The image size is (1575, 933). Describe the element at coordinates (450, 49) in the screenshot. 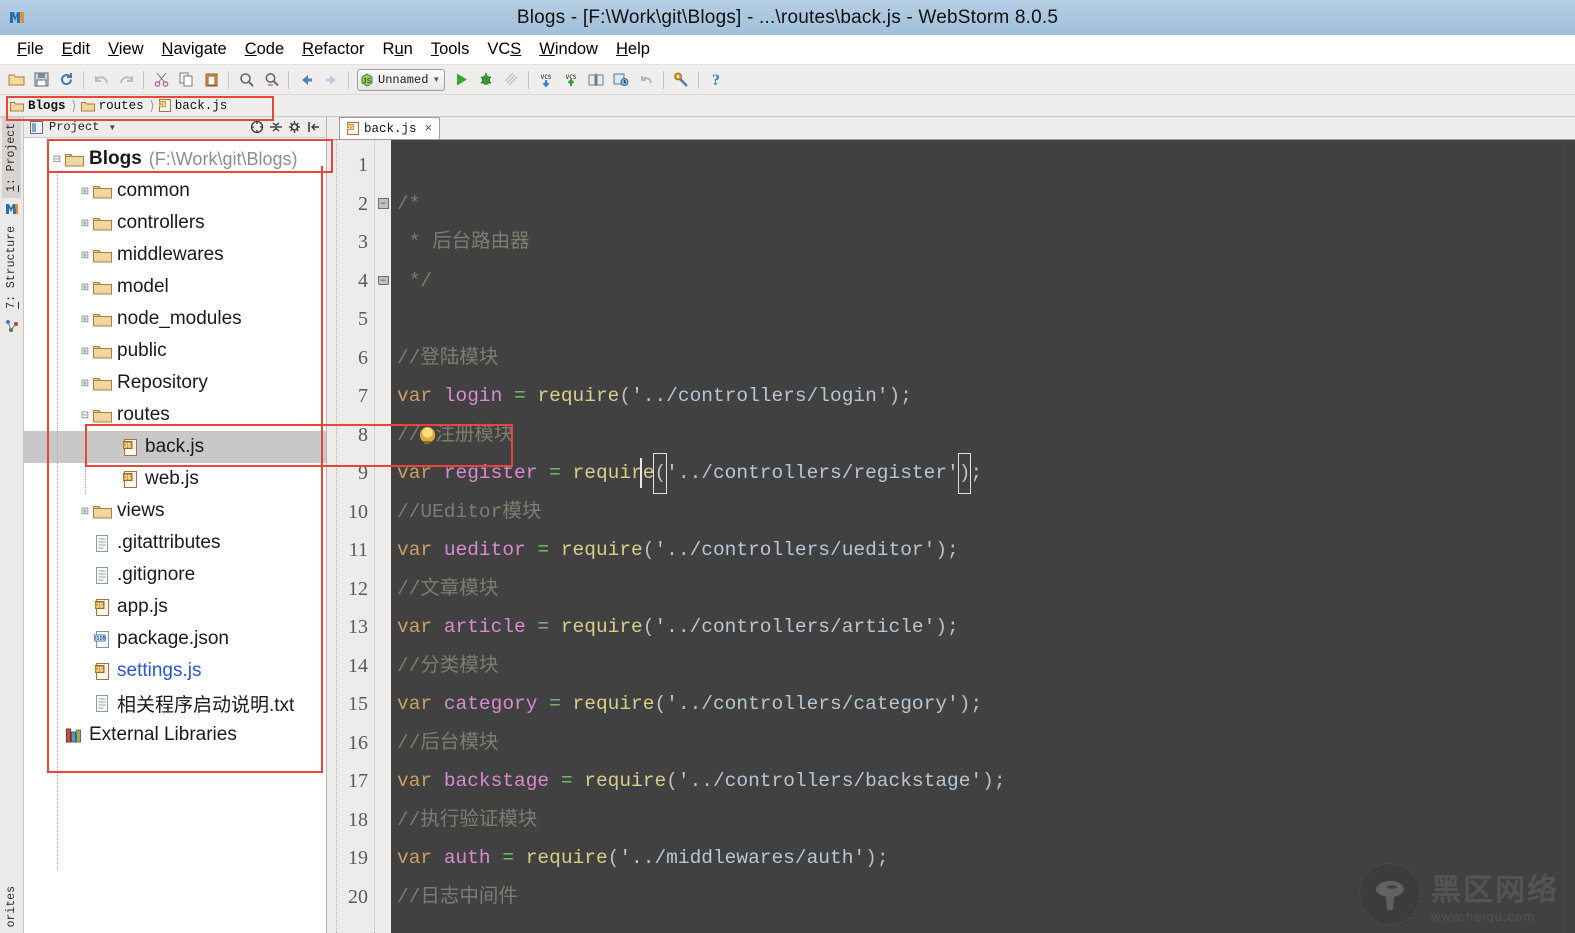

I see `menu-tools: Tools` at that location.